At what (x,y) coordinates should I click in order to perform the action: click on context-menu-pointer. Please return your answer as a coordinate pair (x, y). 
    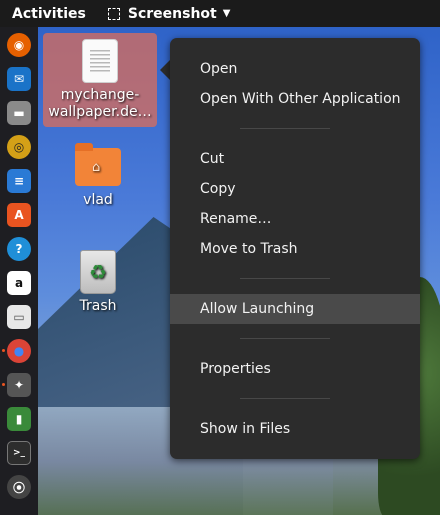
    Looking at the image, I should click on (165, 70).